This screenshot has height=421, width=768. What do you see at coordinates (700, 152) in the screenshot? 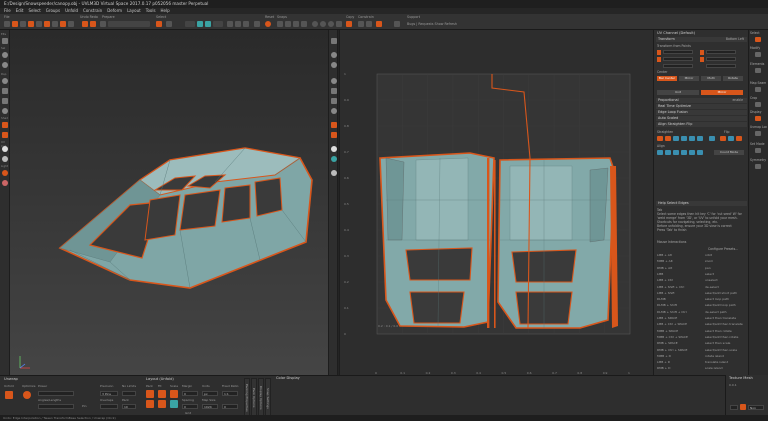
I see `align-bottom-icon` at bounding box center [700, 152].